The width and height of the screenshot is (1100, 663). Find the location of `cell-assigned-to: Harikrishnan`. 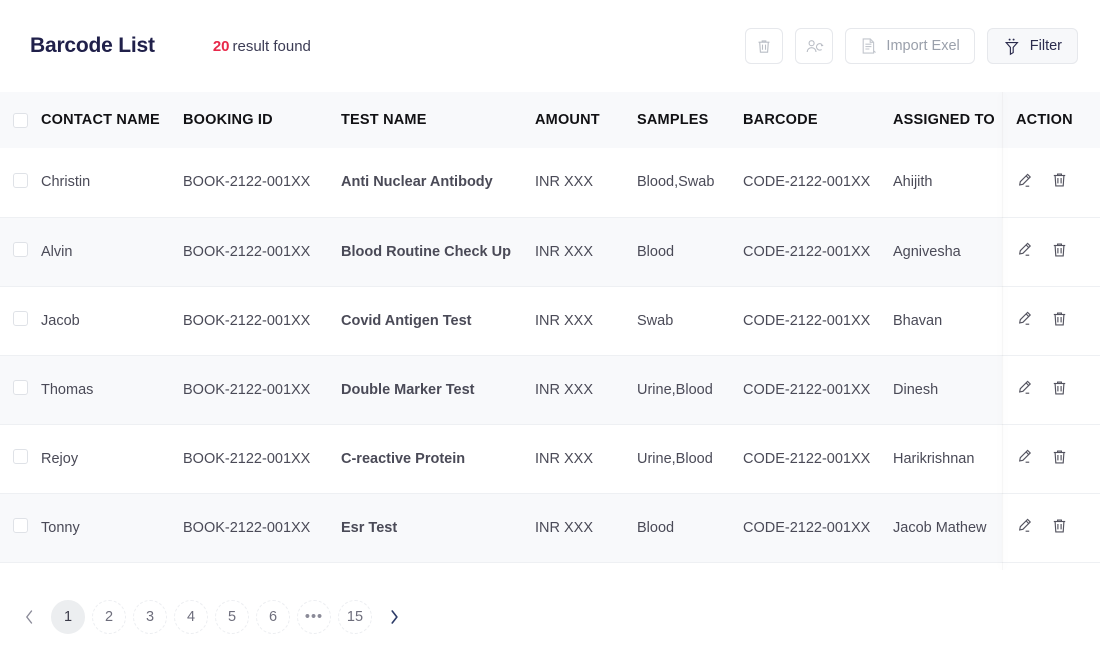

cell-assigned-to: Harikrishnan is located at coordinates (947, 459).